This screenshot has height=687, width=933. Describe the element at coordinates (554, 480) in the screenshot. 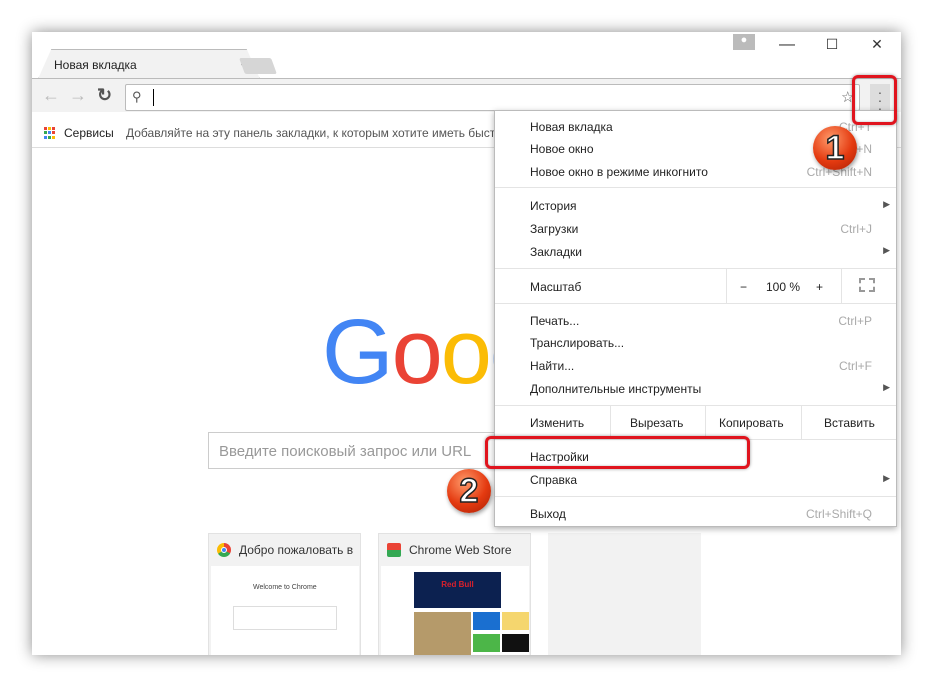

I see `label: Справка` at that location.